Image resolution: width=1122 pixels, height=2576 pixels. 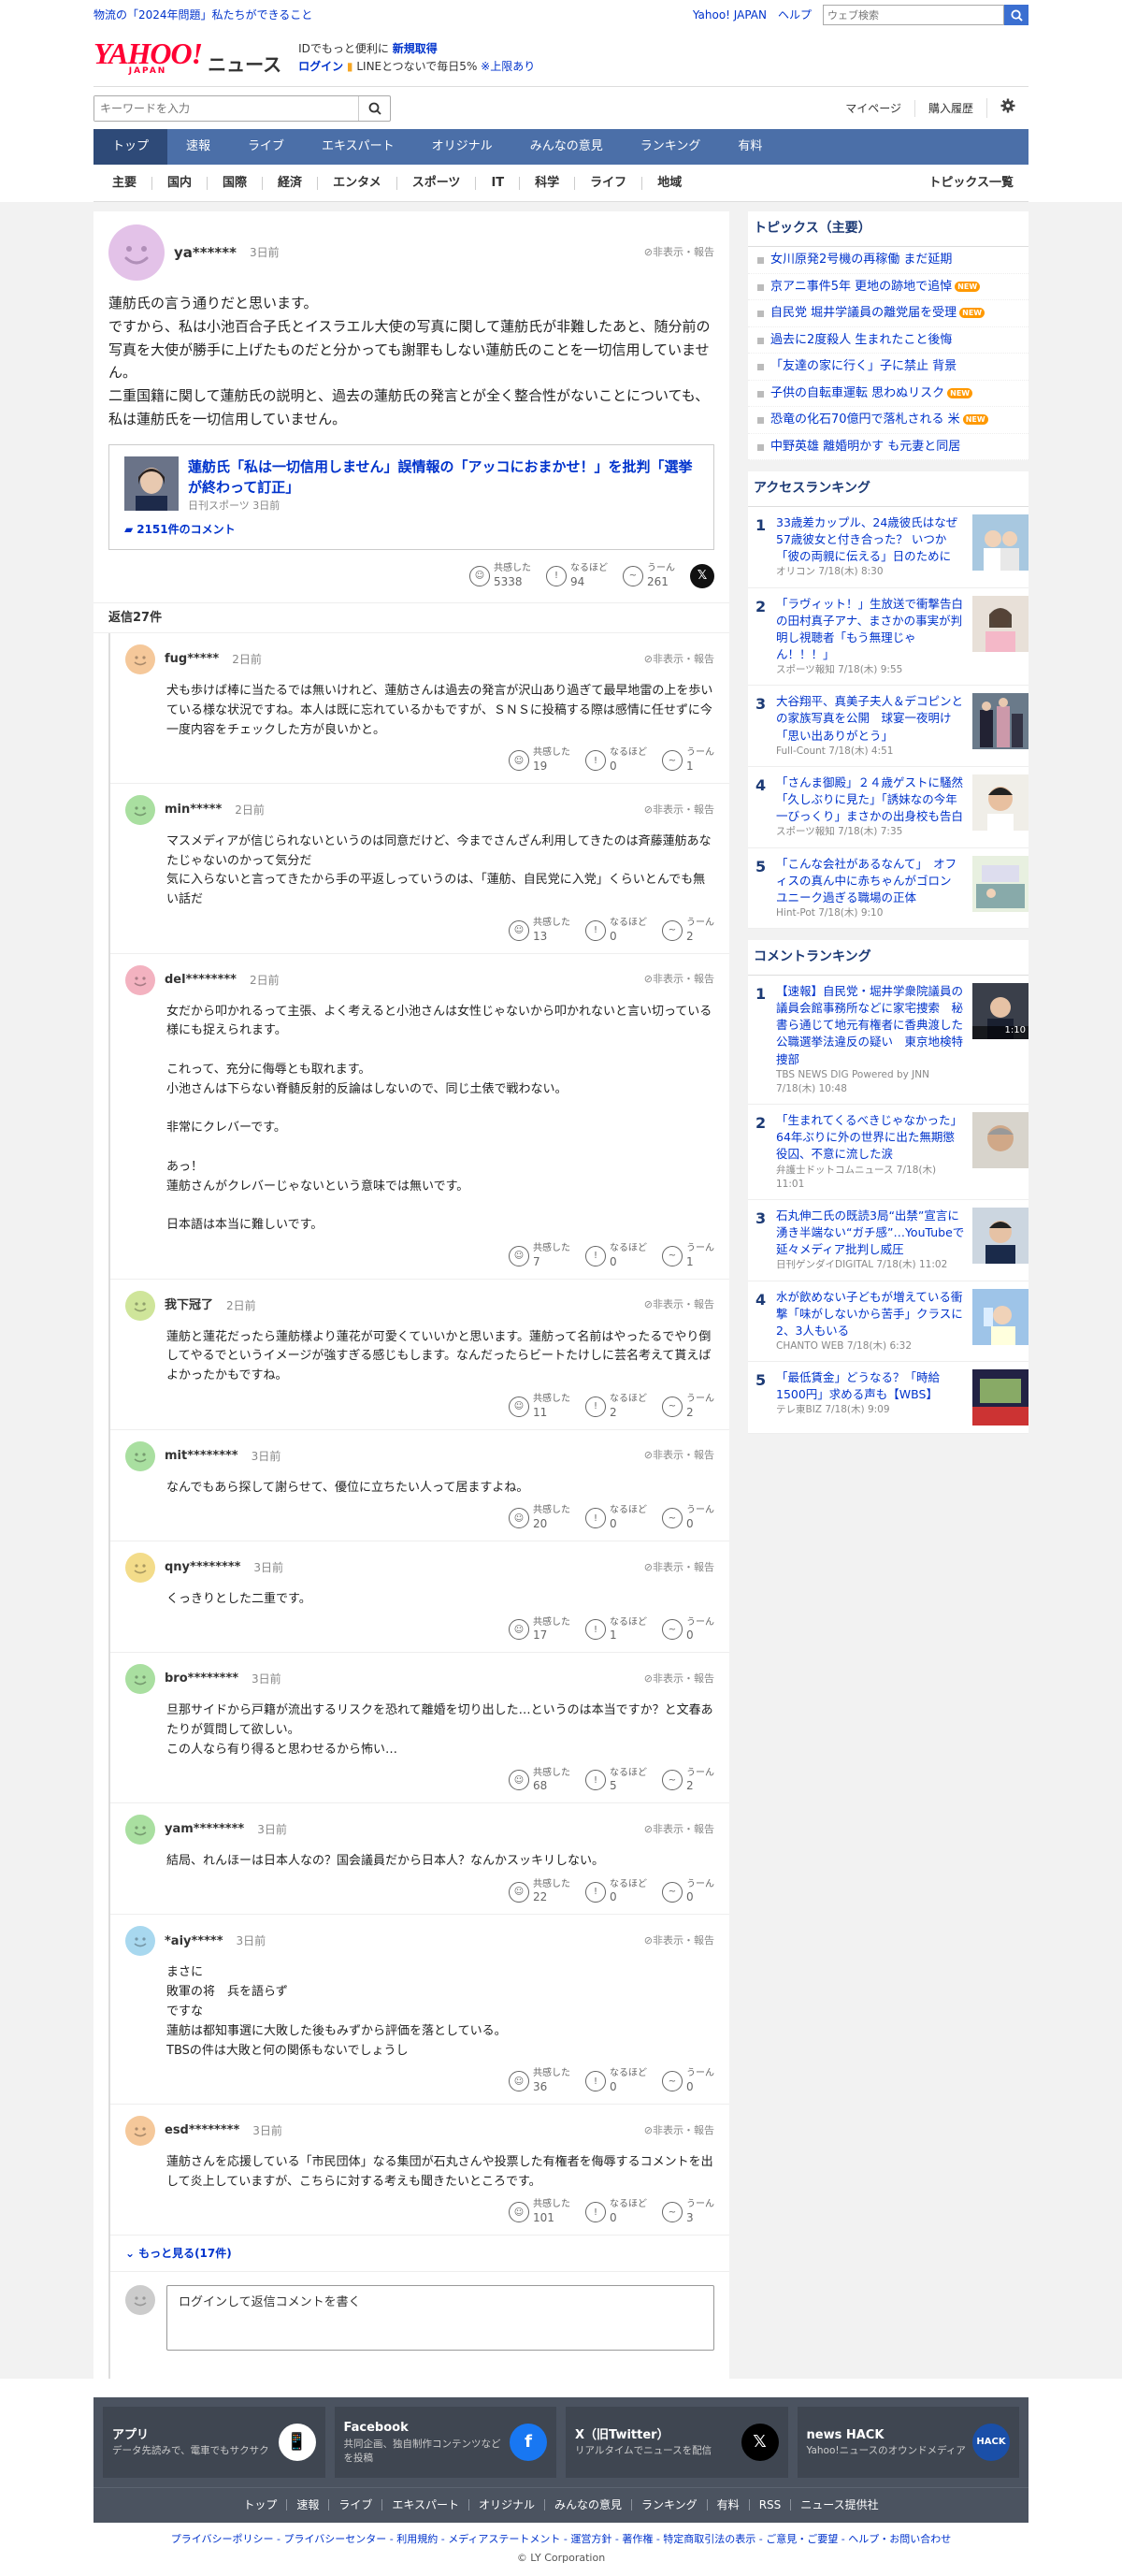 I want to click on keyword-search-button, so click(x=374, y=108).